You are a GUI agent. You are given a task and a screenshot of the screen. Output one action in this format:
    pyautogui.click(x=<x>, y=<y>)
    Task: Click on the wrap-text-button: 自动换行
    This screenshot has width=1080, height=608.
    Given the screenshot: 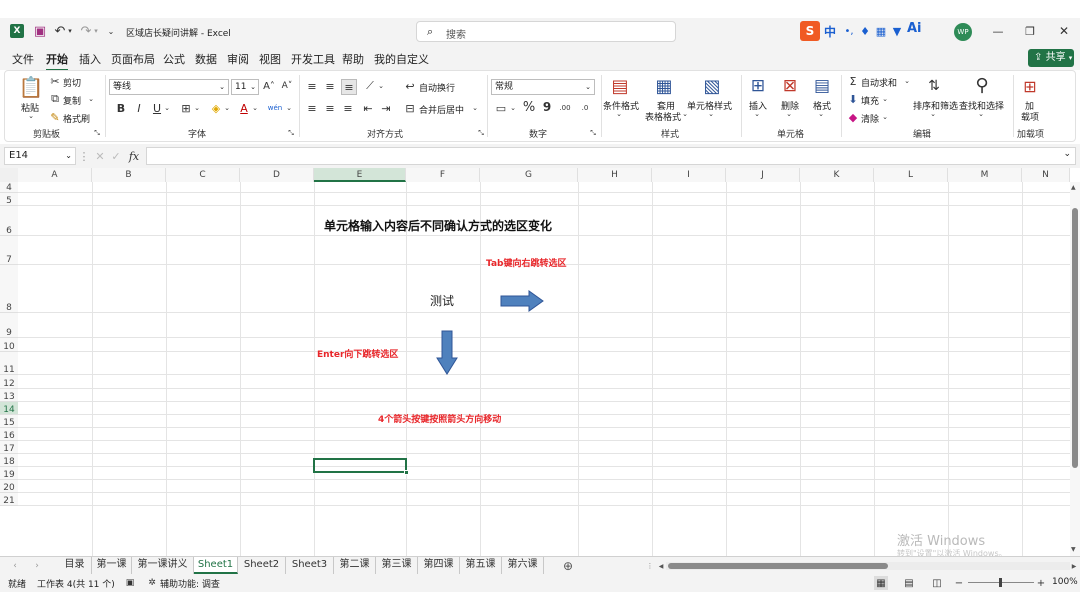 What is the action you would take?
    pyautogui.click(x=437, y=87)
    